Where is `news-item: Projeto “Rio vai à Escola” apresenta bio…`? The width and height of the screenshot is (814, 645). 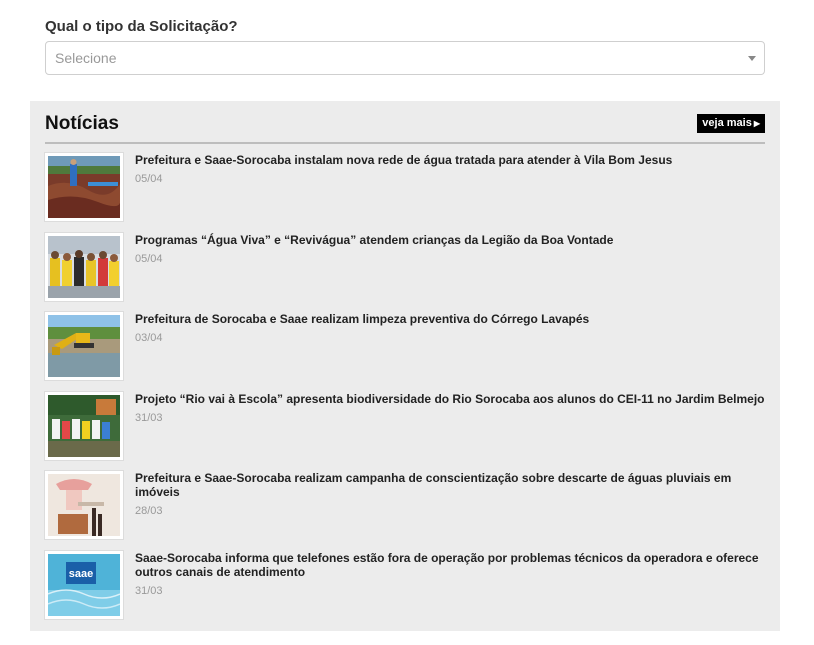
news-item: Projeto “Rio vai à Escola” apresenta bio… is located at coordinates (406, 431).